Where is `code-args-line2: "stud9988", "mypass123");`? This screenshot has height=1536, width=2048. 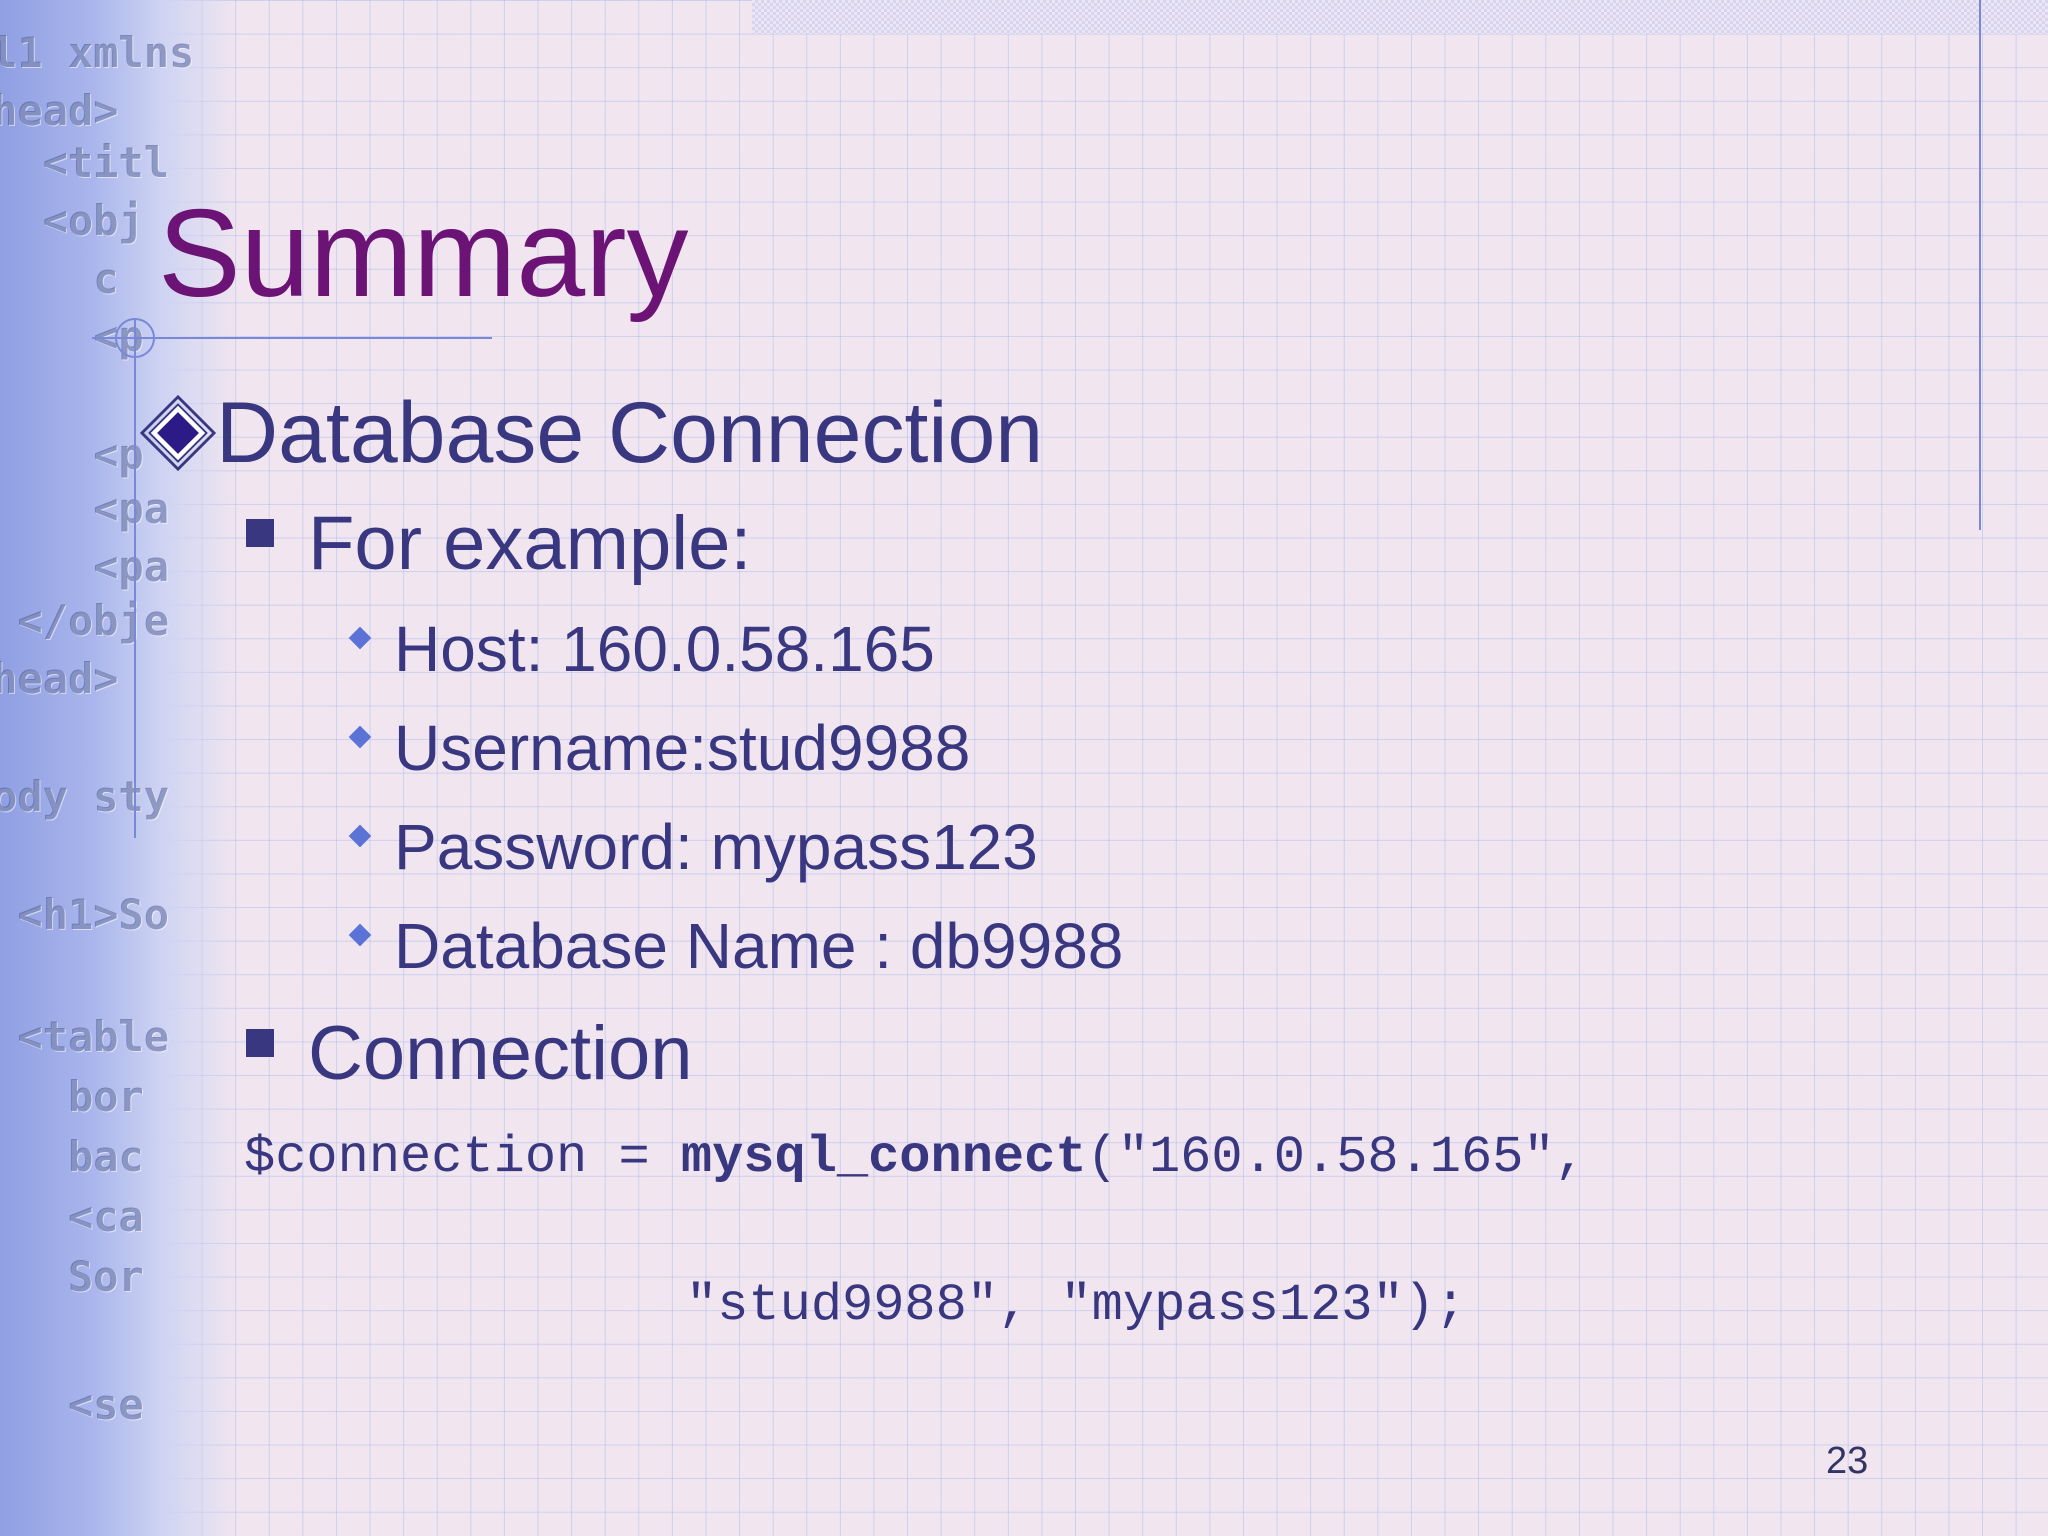 code-args-line2: "stud9988", "mypass123"); is located at coordinates (1076, 1305).